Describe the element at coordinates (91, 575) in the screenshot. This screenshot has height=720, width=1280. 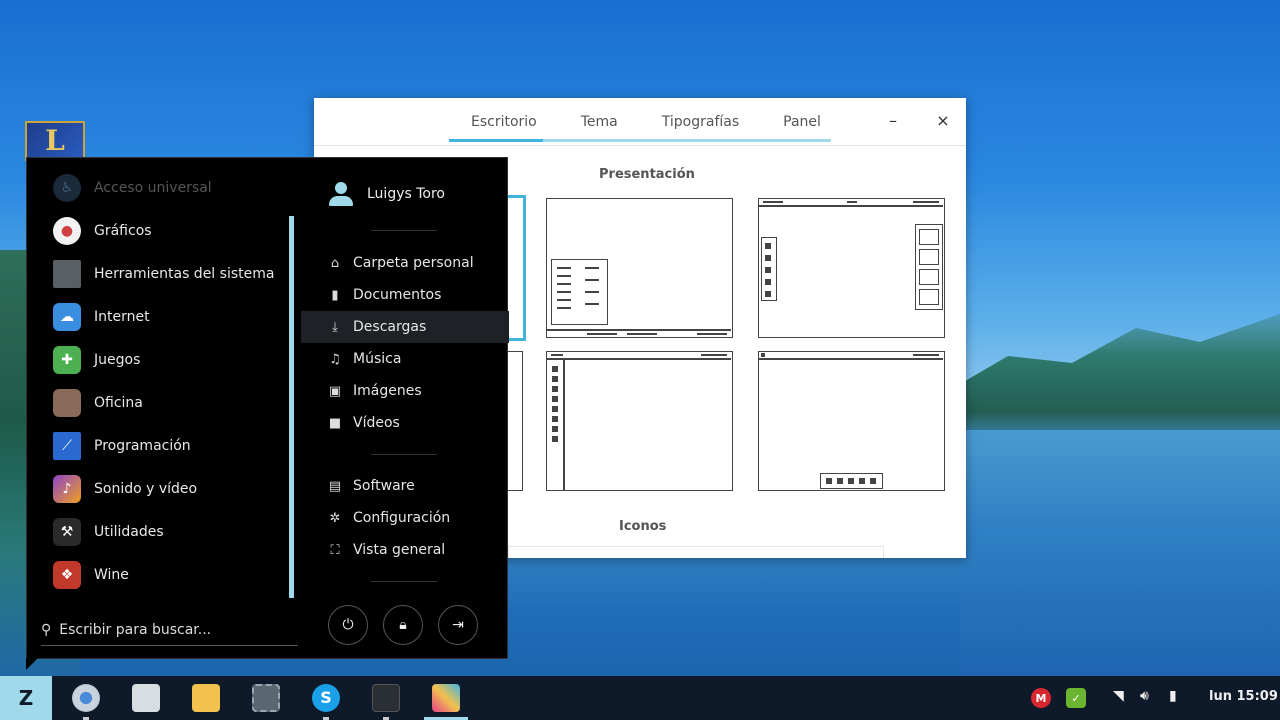
I see `category-wine: ❖ Wine` at that location.